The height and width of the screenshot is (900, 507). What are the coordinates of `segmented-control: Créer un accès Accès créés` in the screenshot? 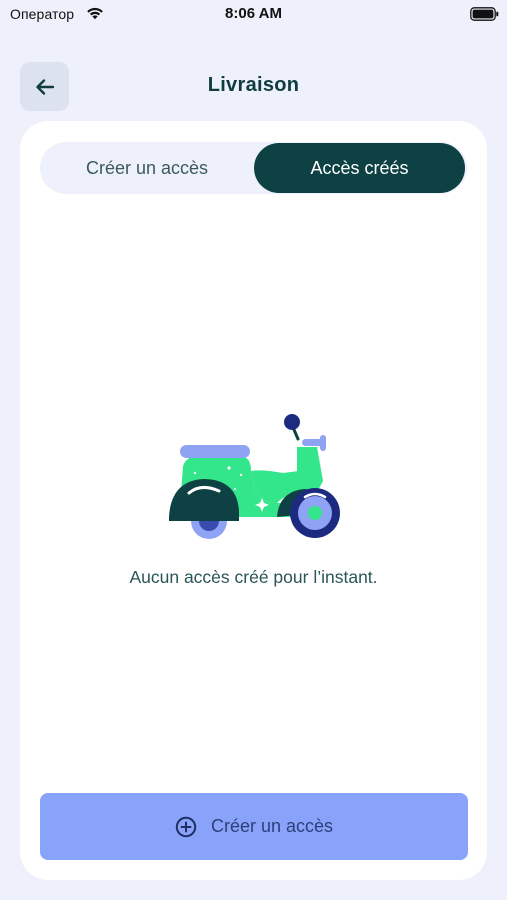 It's located at (253, 168).